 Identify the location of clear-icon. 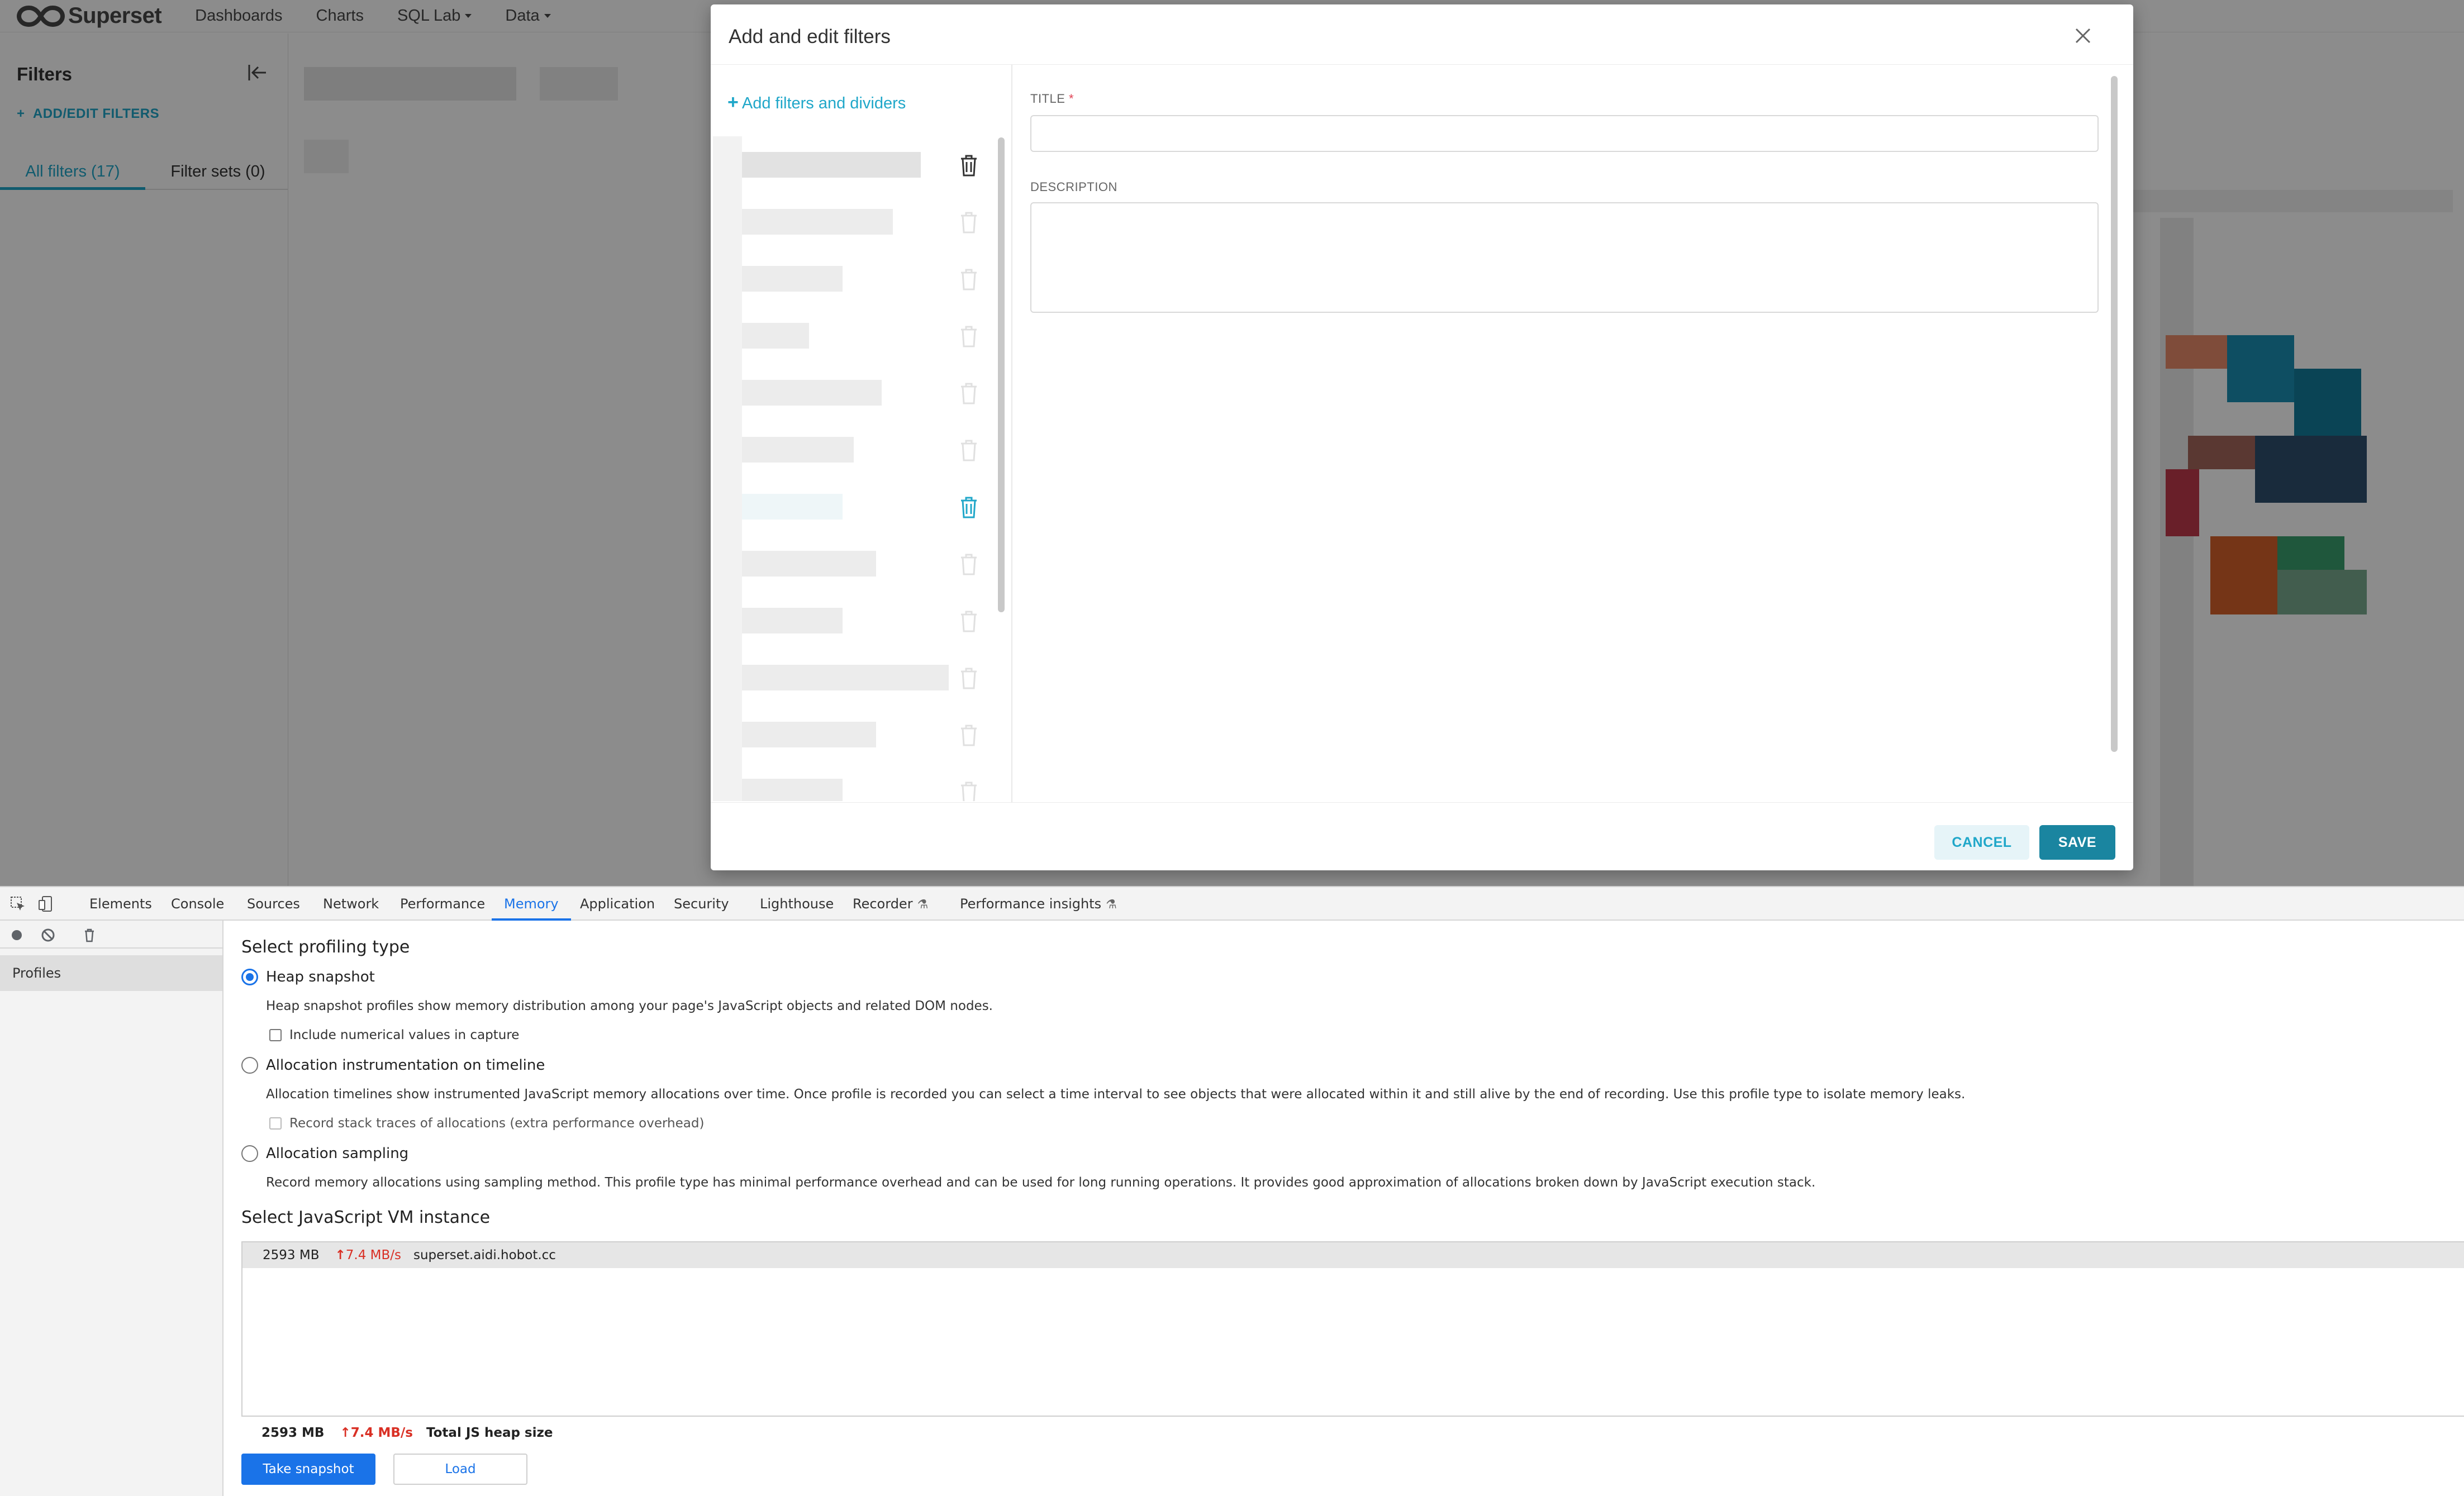
(48, 935).